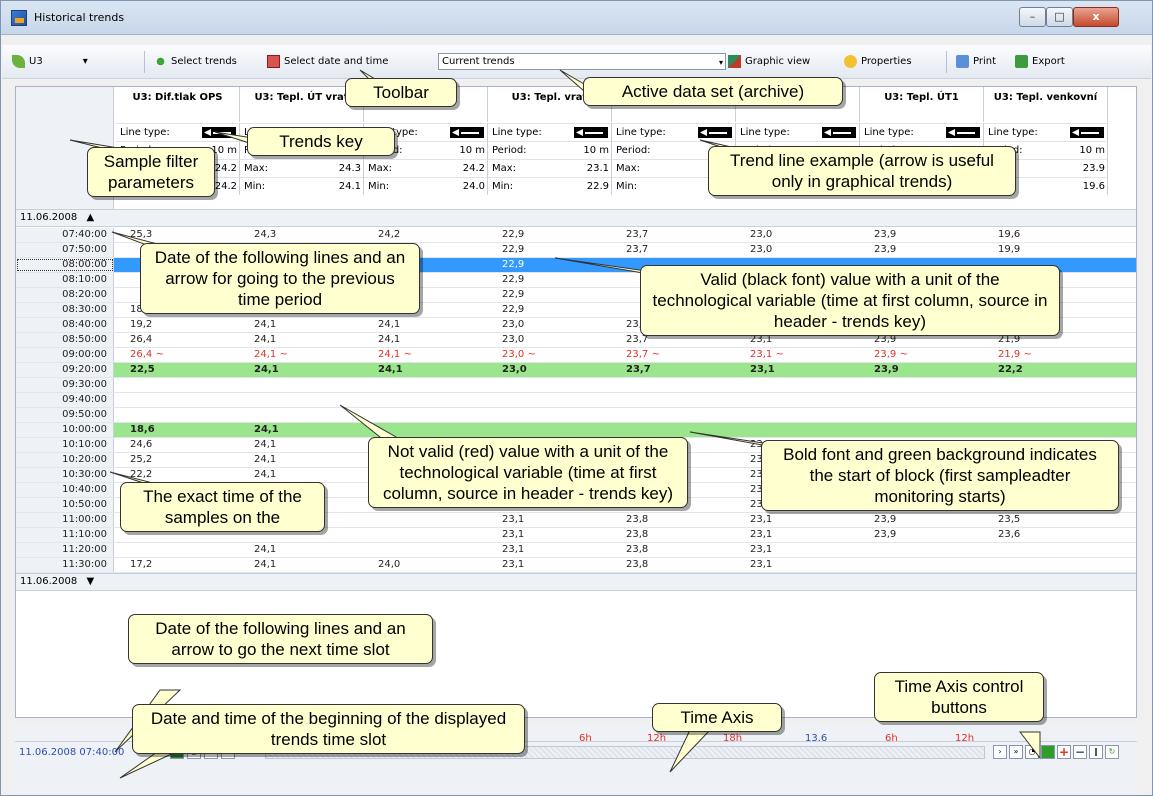  What do you see at coordinates (150, 764) in the screenshot?
I see `pointer-start-datetime` at bounding box center [150, 764].